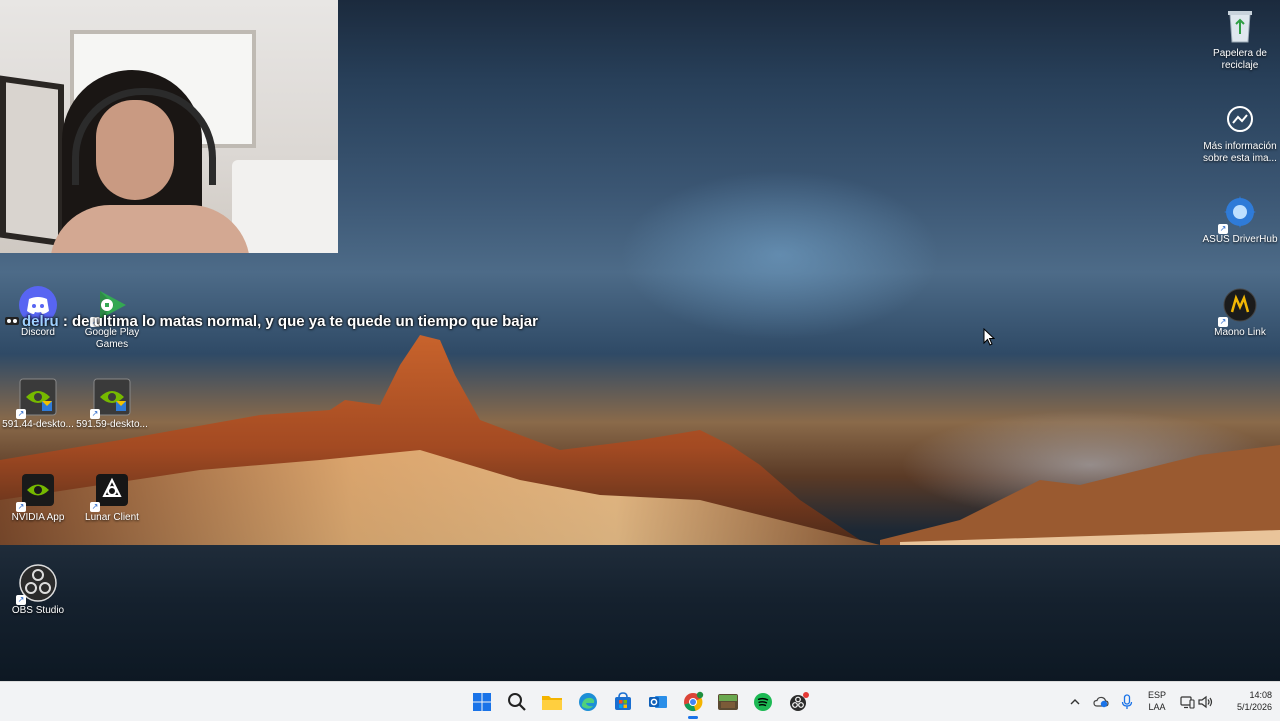 This screenshot has height=721, width=1280. What do you see at coordinates (1260, 695) in the screenshot?
I see `clock-time: 14:08` at bounding box center [1260, 695].